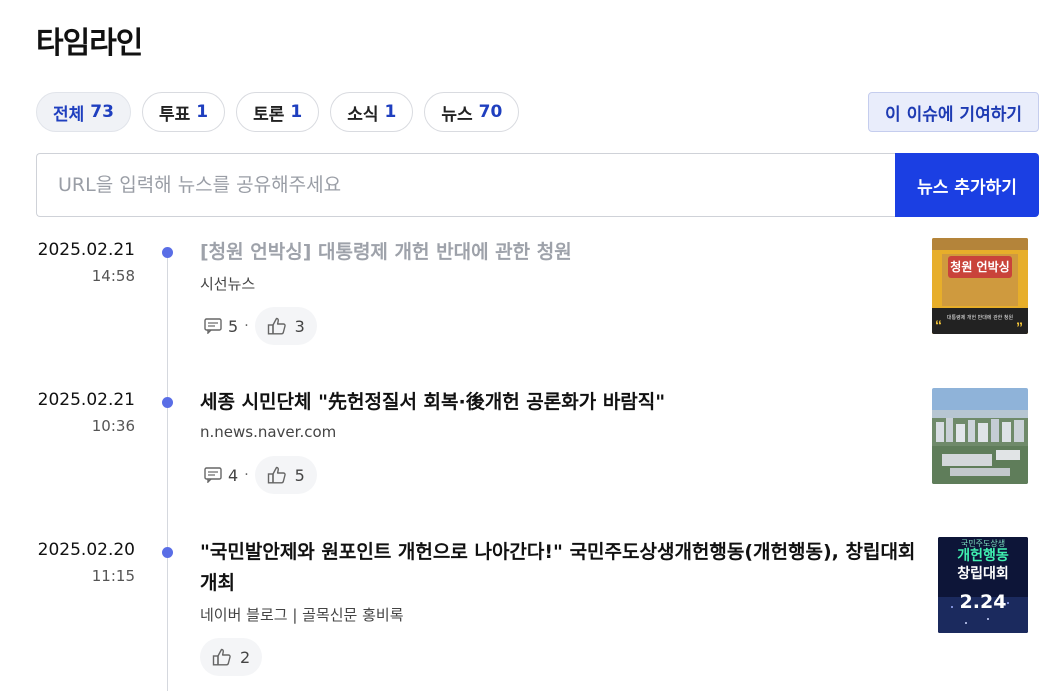  What do you see at coordinates (113, 276) in the screenshot?
I see `item-time: 14:58` at bounding box center [113, 276].